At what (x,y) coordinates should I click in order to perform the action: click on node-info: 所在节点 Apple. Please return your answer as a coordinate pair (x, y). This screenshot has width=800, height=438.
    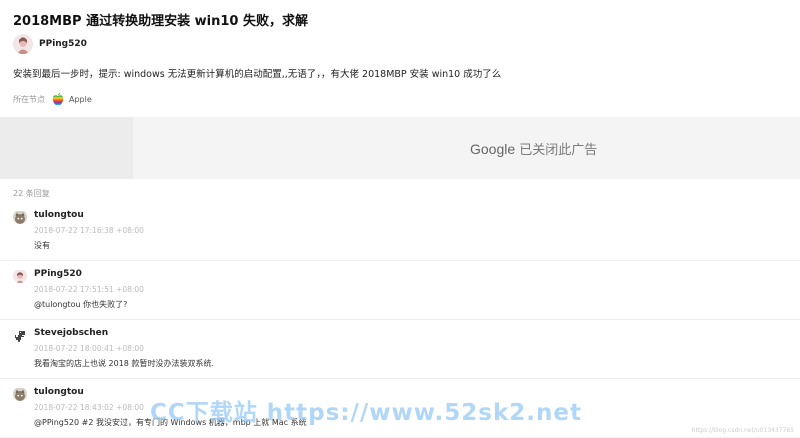
    Looking at the image, I should click on (52, 99).